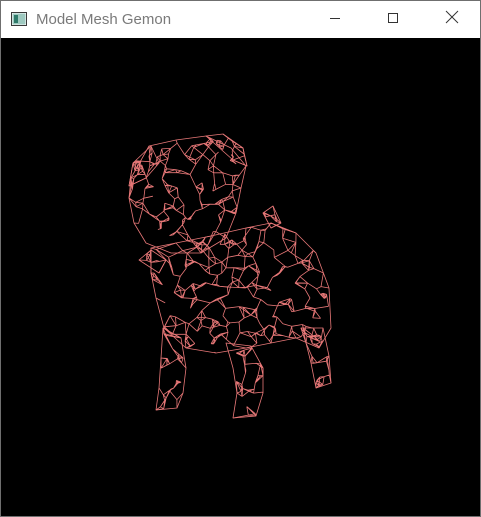 This screenshot has height=517, width=481. I want to click on close-icon, so click(452, 19).